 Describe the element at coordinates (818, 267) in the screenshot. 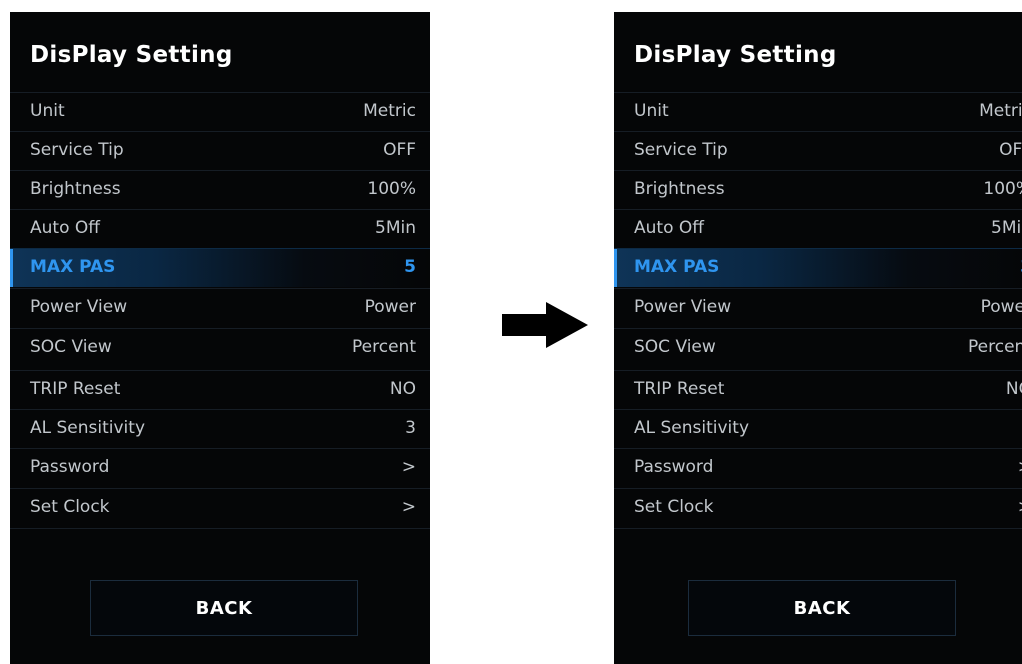

I see `setting-row-max-pas: MAX PAS 3` at that location.